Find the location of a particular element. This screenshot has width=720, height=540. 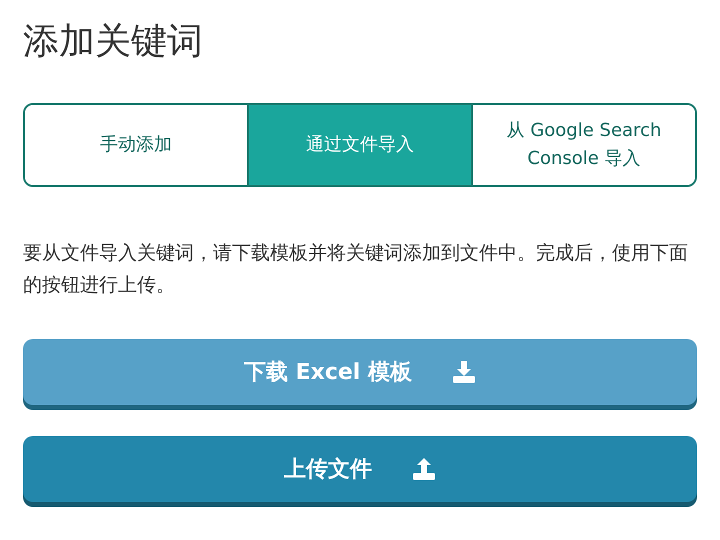

download-icon is located at coordinates (464, 372).